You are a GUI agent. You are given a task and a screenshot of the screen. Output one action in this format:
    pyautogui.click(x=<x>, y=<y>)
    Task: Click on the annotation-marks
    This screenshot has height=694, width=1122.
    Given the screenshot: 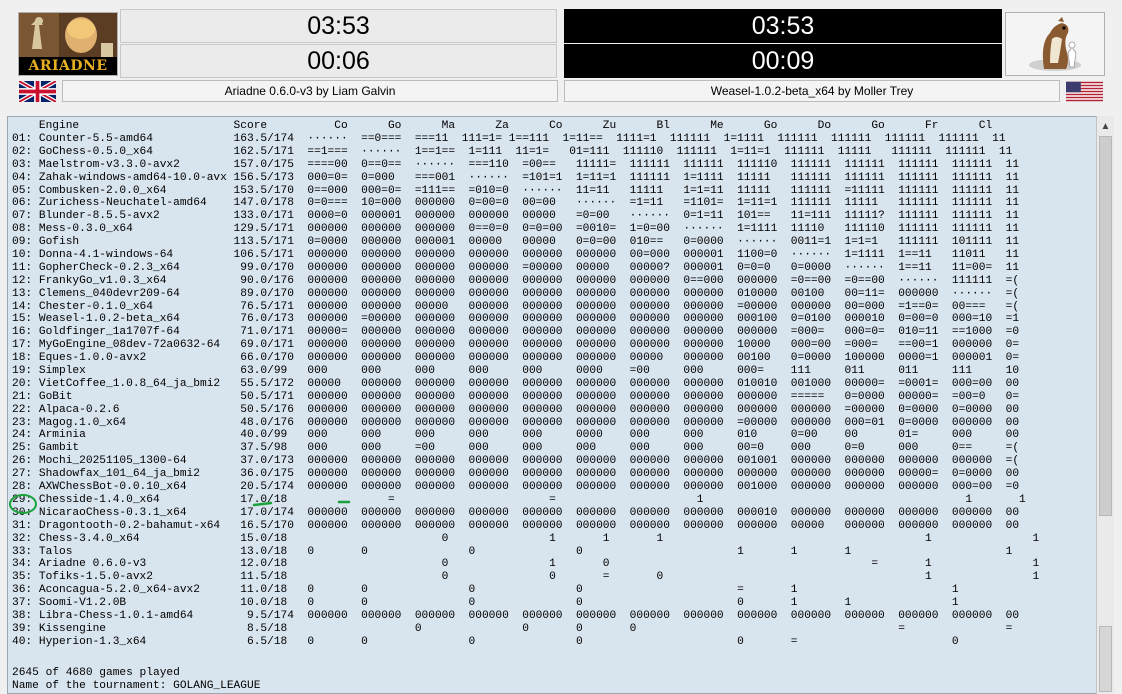 What is the action you would take?
    pyautogui.click(x=180, y=504)
    